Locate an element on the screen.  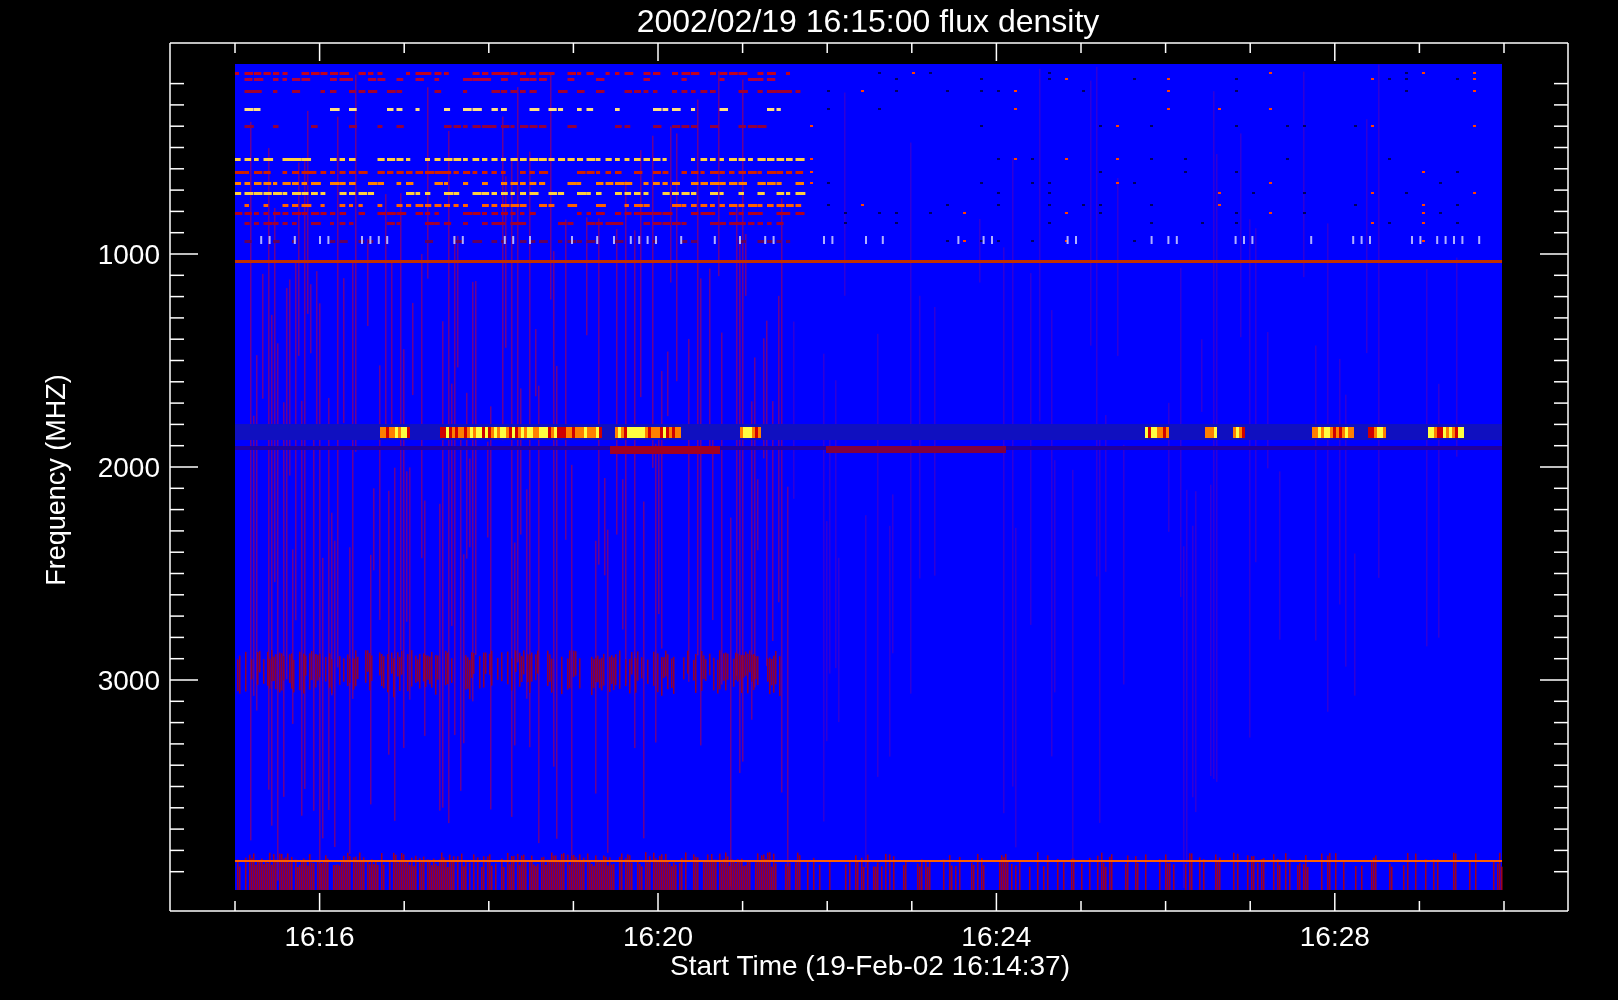
y-tick-label: 2000 is located at coordinates (128, 467).